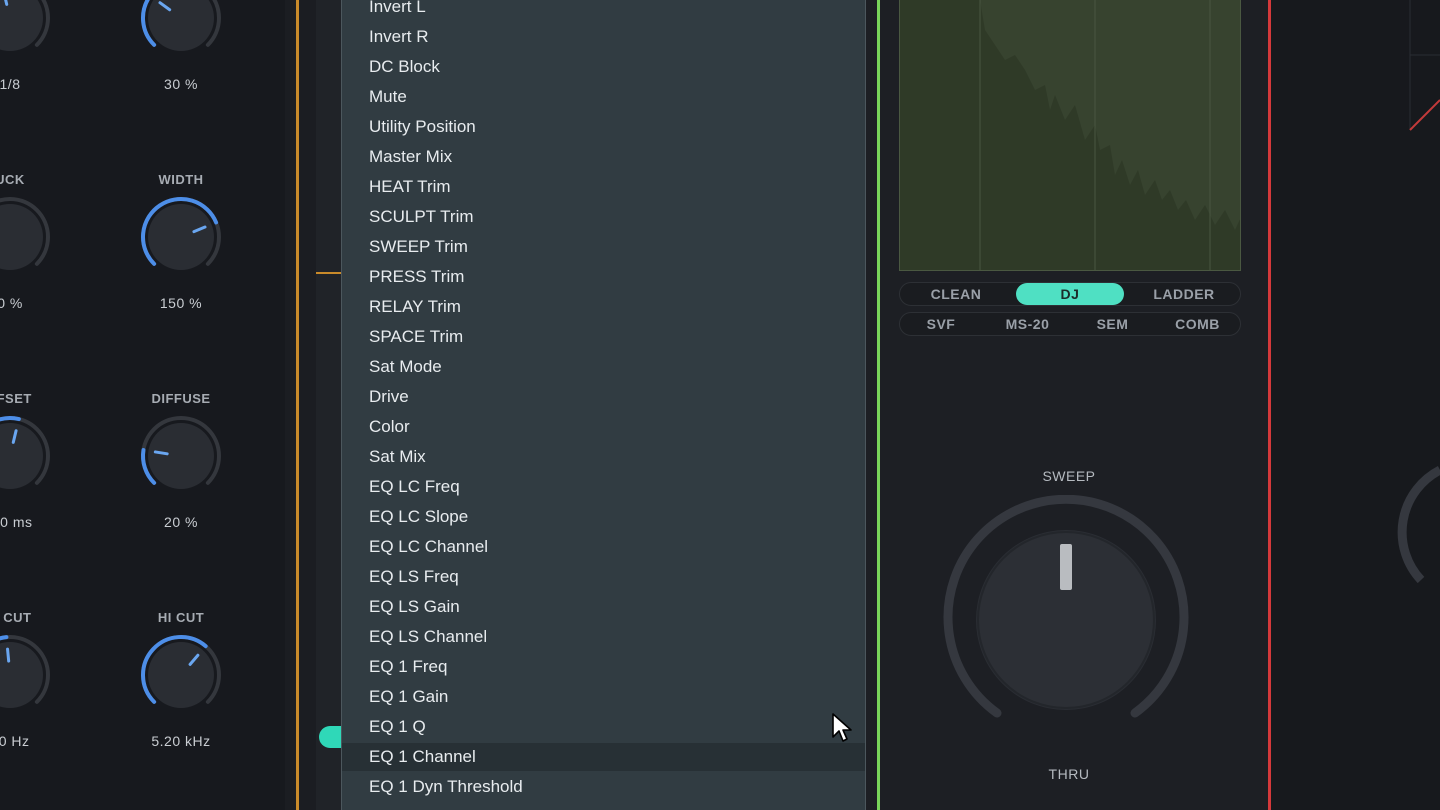 The height and width of the screenshot is (810, 1440). Describe the element at coordinates (603, 727) in the screenshot. I see `menu-item: EQ 1 Q` at that location.